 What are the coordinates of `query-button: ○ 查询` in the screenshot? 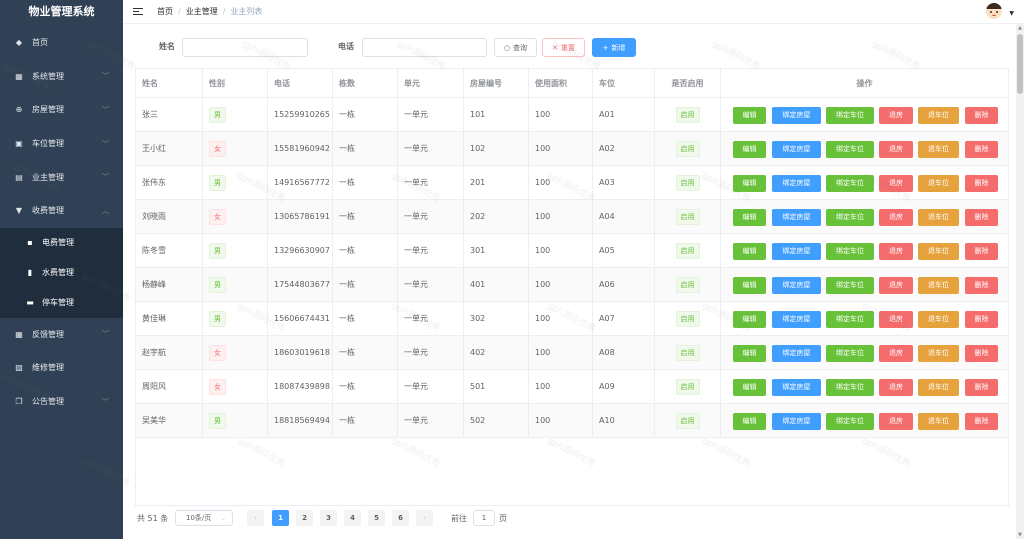 It's located at (515, 47).